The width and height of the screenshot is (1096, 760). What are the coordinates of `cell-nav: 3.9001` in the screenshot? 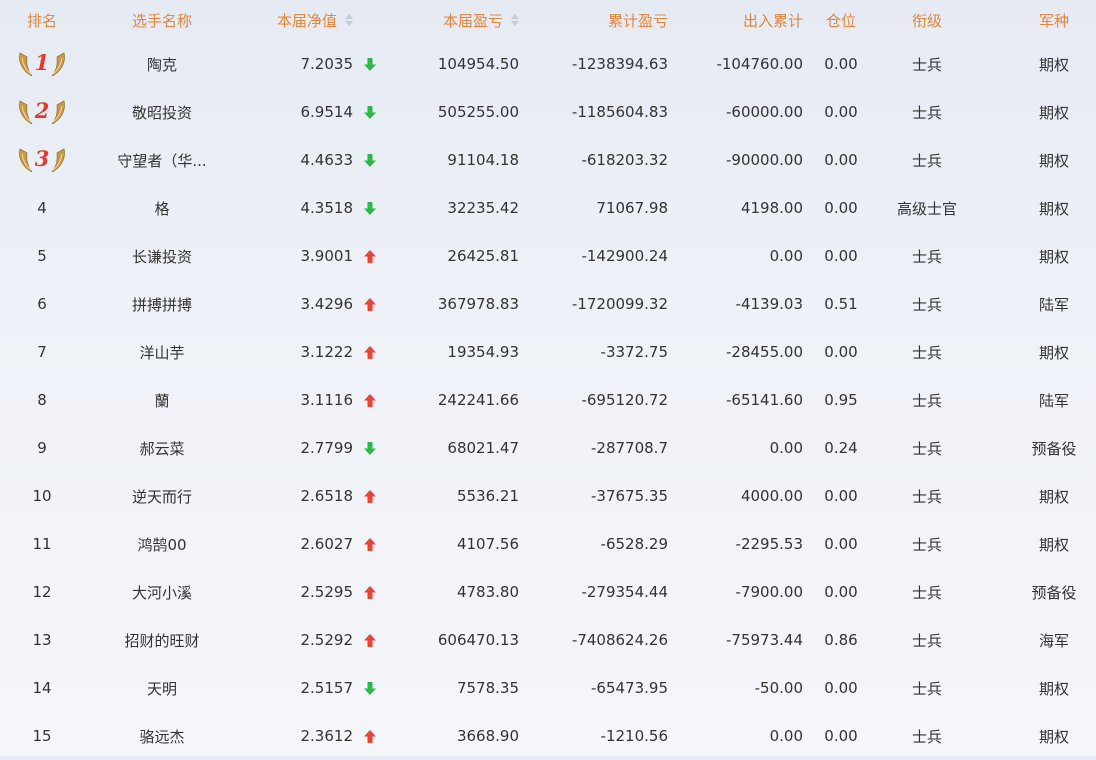 It's located at (327, 256).